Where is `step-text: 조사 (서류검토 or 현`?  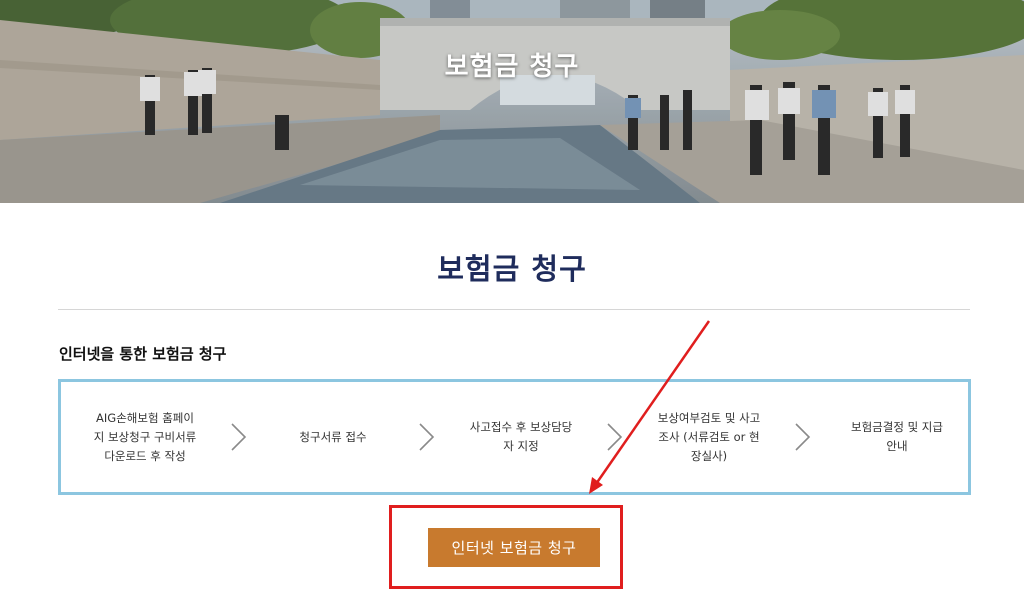
step-text: 조사 (서류검토 or 현 is located at coordinates (709, 436).